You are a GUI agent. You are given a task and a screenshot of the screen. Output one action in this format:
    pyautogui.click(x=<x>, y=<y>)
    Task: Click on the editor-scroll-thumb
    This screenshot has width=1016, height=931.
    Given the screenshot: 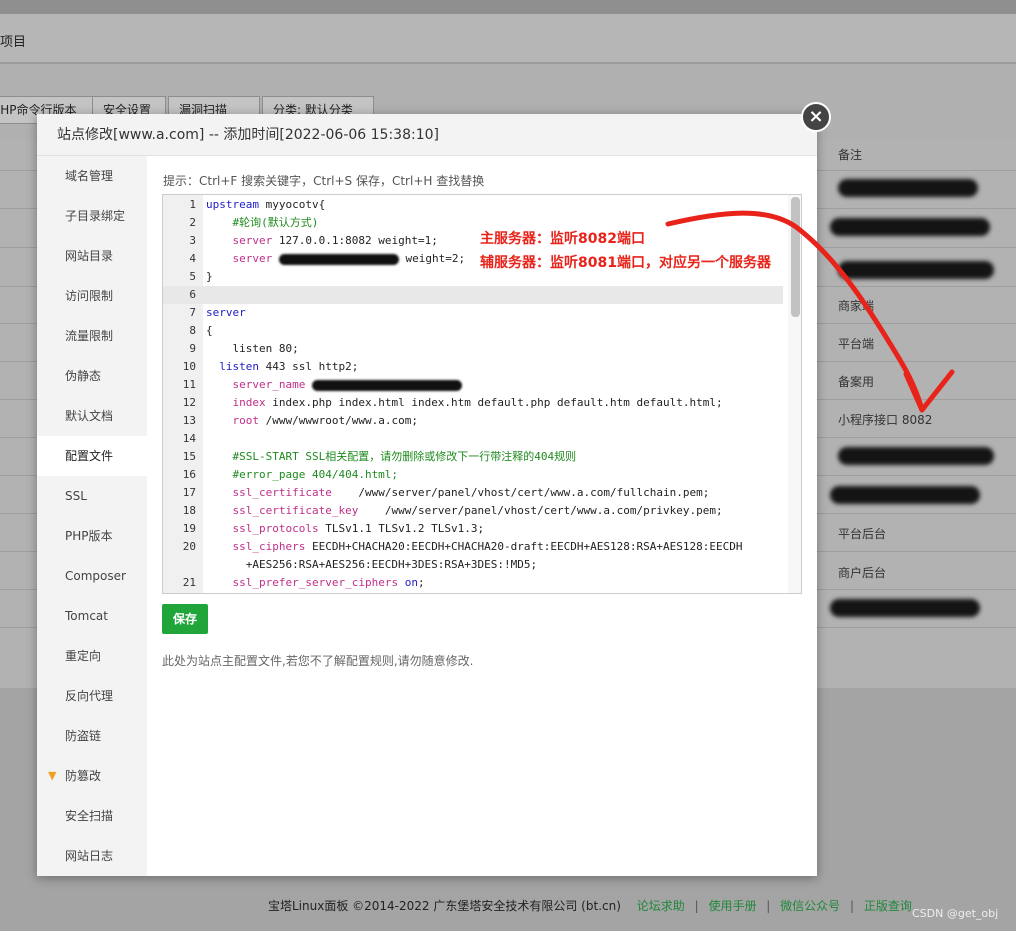 What is the action you would take?
    pyautogui.click(x=795, y=257)
    